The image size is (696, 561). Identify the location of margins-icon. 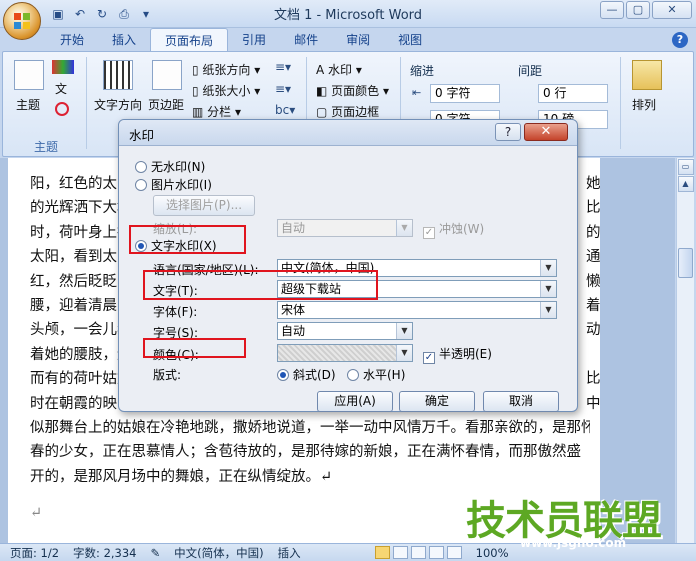
(167, 75).